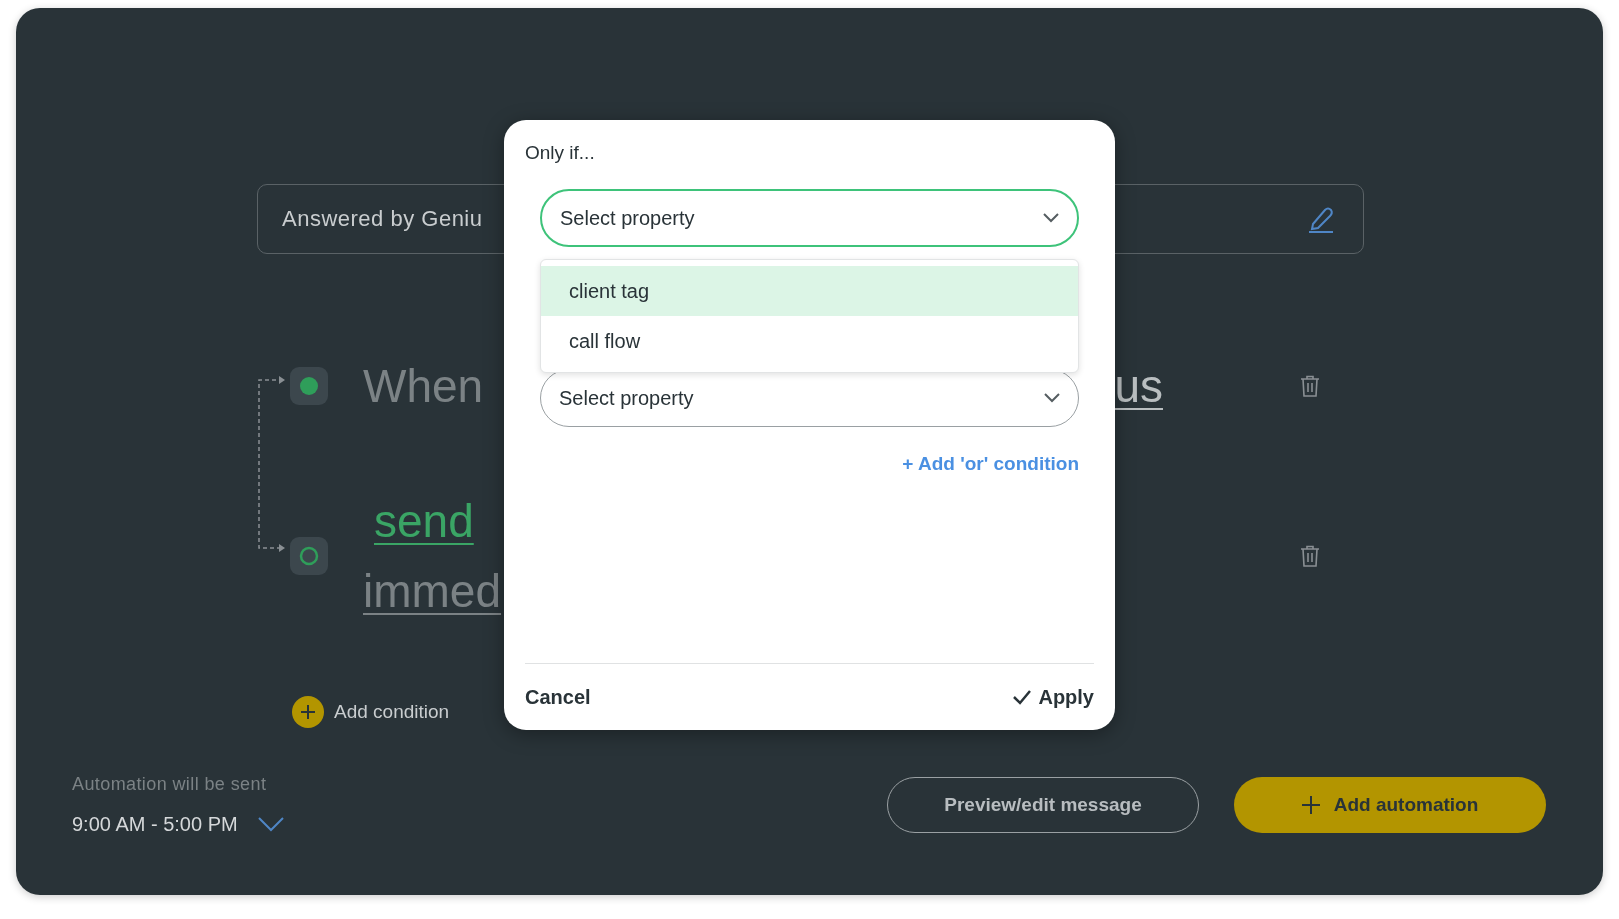 The image size is (1619, 919). I want to click on cancel-button: Cancel, so click(558, 697).